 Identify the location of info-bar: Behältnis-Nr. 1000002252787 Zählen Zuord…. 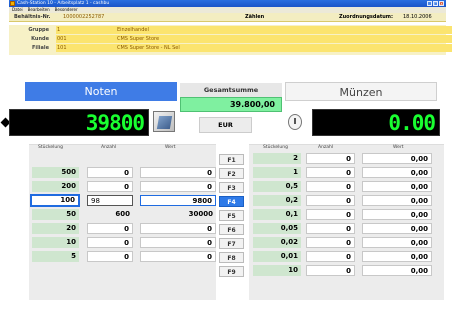
(227, 17).